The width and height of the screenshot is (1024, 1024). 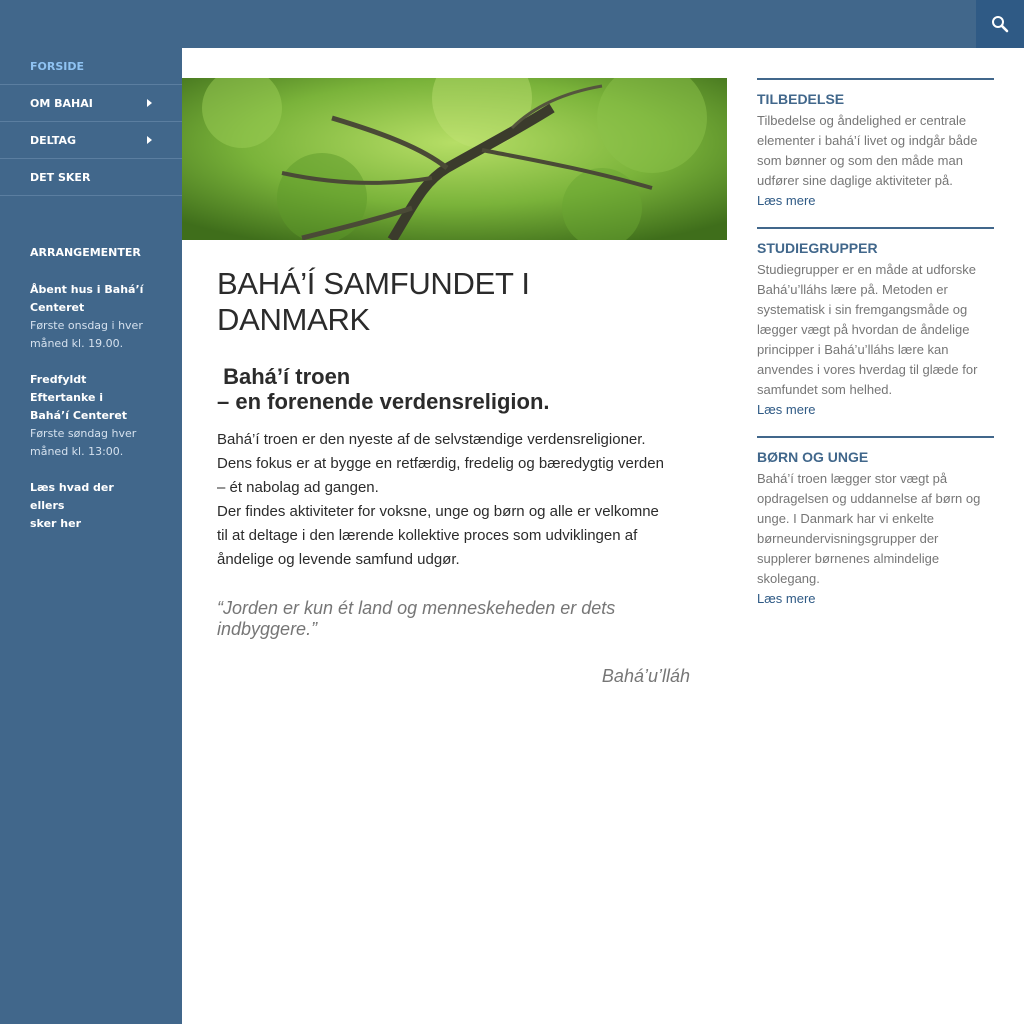 I want to click on nav-item-det-sker: DET SKER, so click(x=91, y=177).